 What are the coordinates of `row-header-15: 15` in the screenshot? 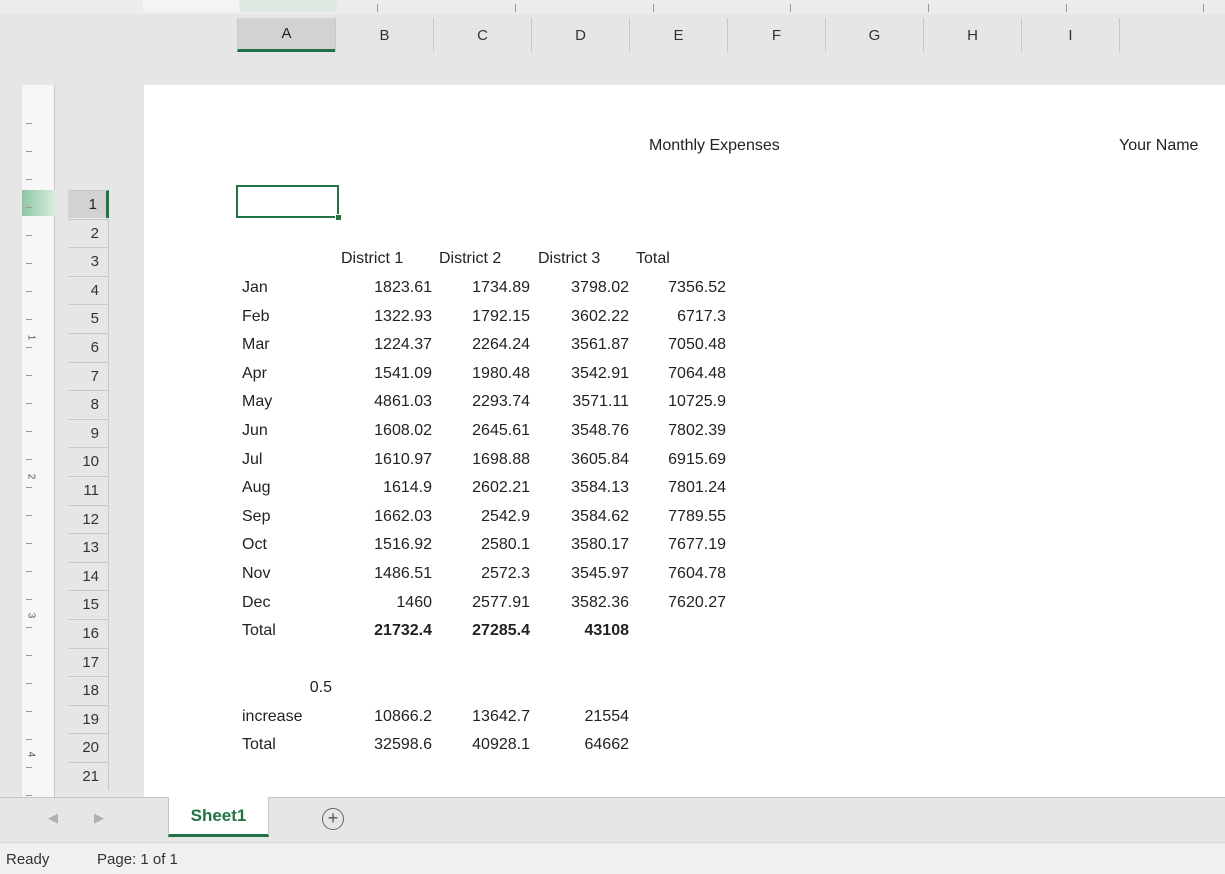 It's located at (88, 604).